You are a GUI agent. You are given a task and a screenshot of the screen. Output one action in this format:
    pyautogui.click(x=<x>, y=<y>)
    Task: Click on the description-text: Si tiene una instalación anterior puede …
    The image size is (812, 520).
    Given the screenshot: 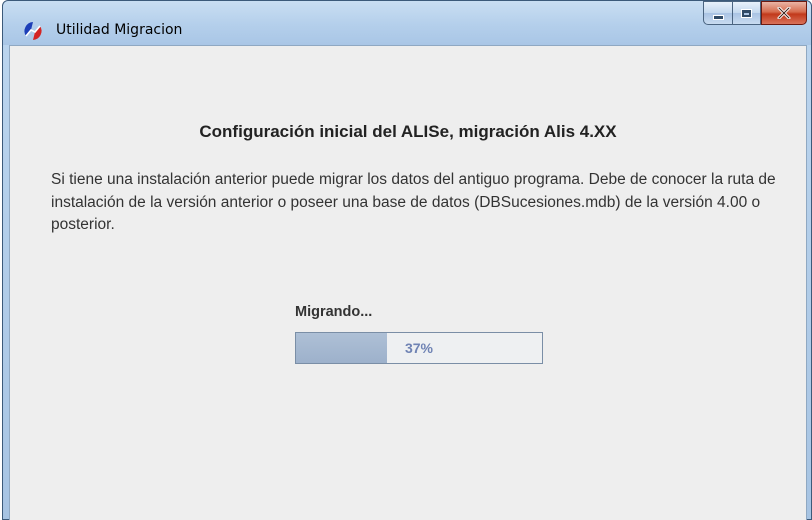 What is the action you would take?
    pyautogui.click(x=413, y=202)
    